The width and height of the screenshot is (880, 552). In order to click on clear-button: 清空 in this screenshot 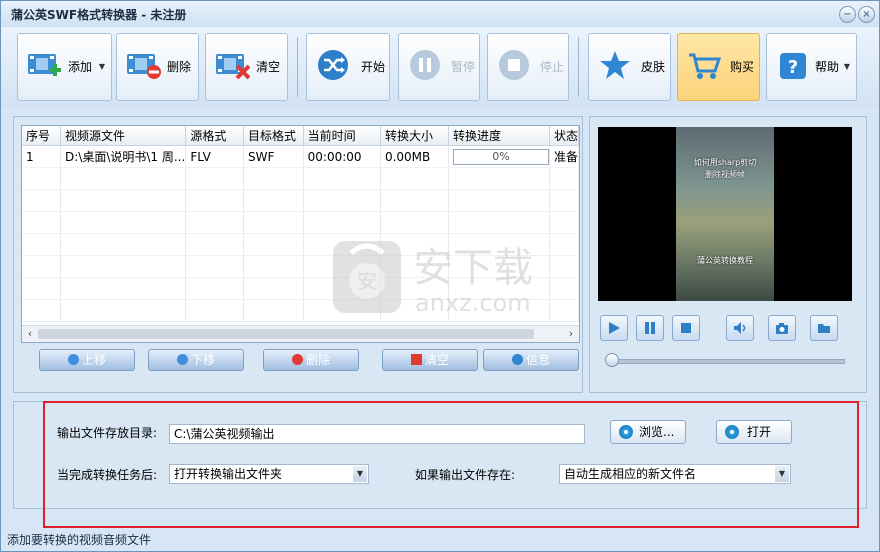, I will do `click(246, 67)`.